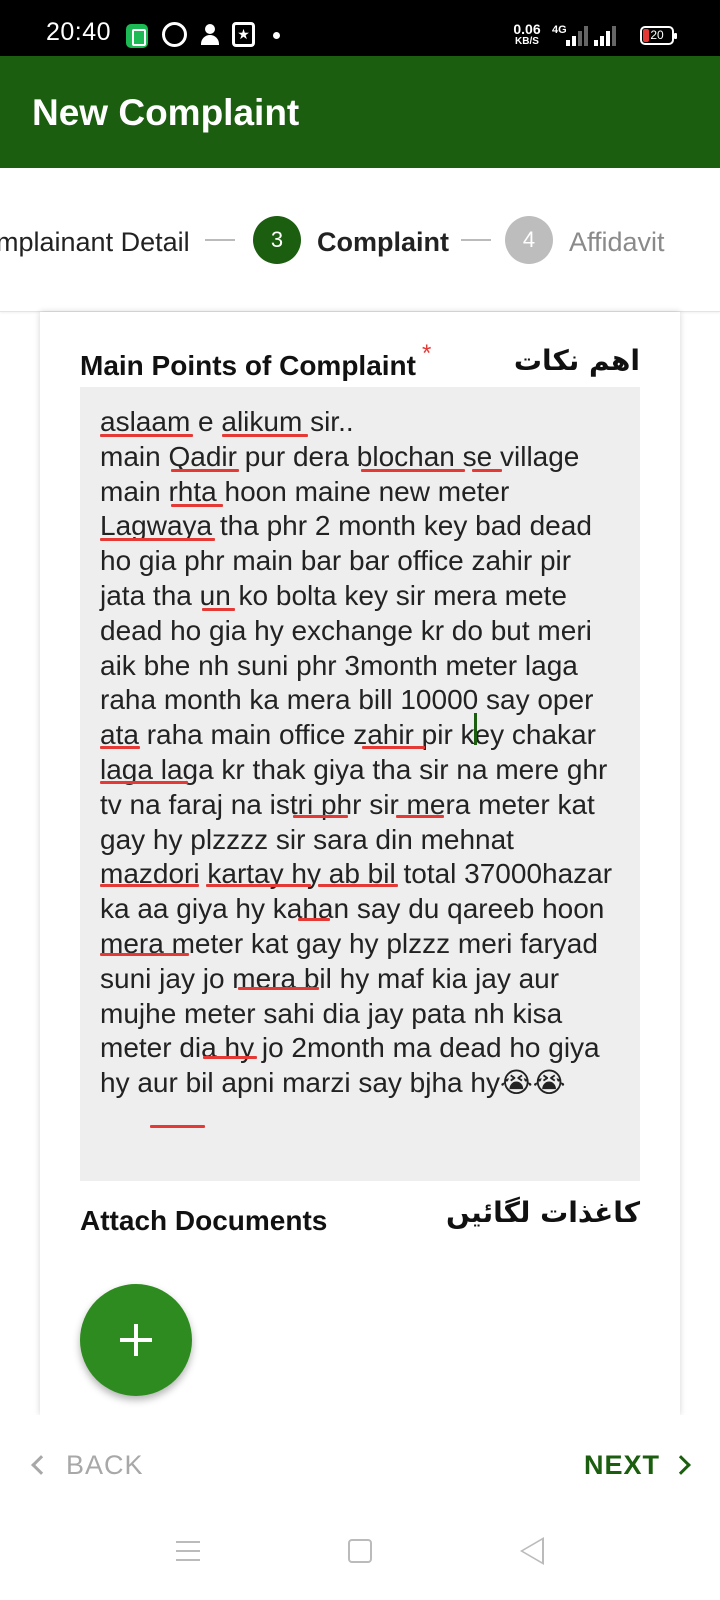  Describe the element at coordinates (243, 34) in the screenshot. I see `star-app-icon: ★` at that location.